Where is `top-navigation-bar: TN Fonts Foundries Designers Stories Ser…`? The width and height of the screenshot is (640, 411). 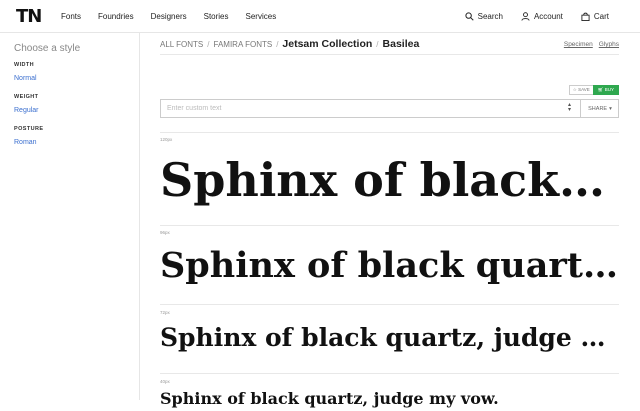 top-navigation-bar: TN Fonts Foundries Designers Stories Ser… is located at coordinates (320, 16).